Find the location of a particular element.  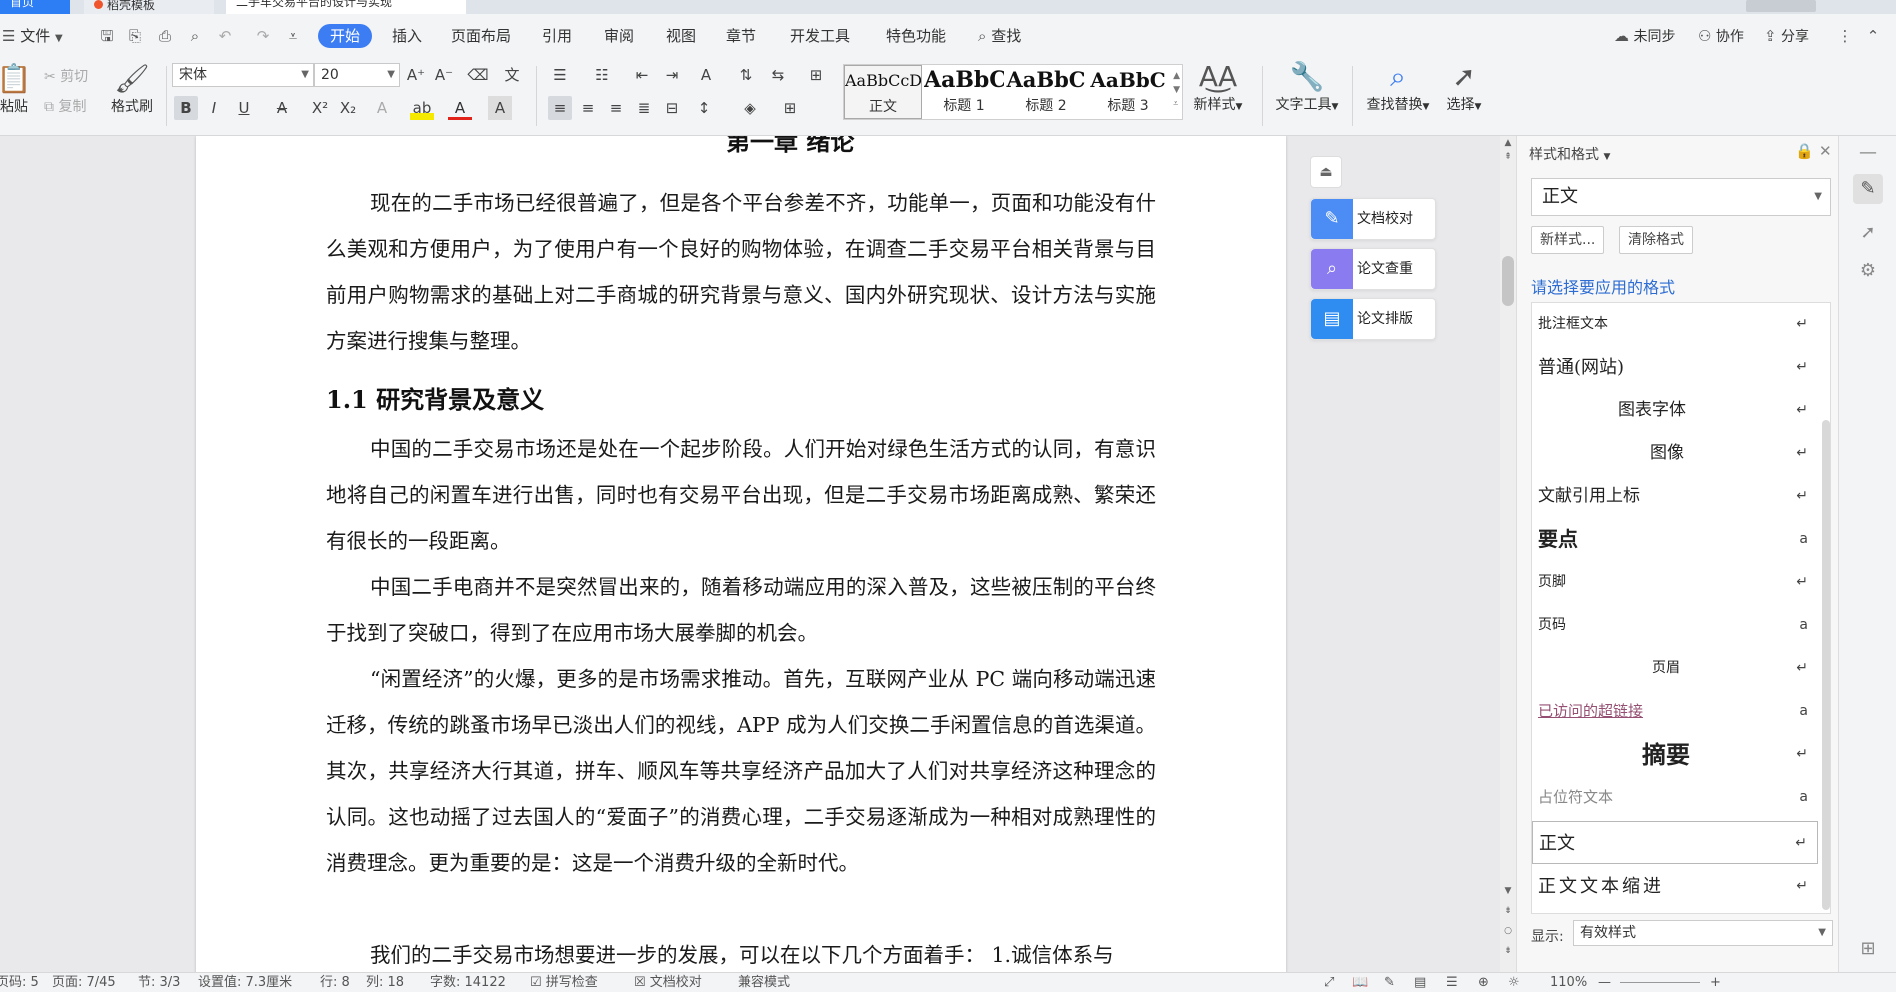

zoom-level: 110% is located at coordinates (1568, 983).